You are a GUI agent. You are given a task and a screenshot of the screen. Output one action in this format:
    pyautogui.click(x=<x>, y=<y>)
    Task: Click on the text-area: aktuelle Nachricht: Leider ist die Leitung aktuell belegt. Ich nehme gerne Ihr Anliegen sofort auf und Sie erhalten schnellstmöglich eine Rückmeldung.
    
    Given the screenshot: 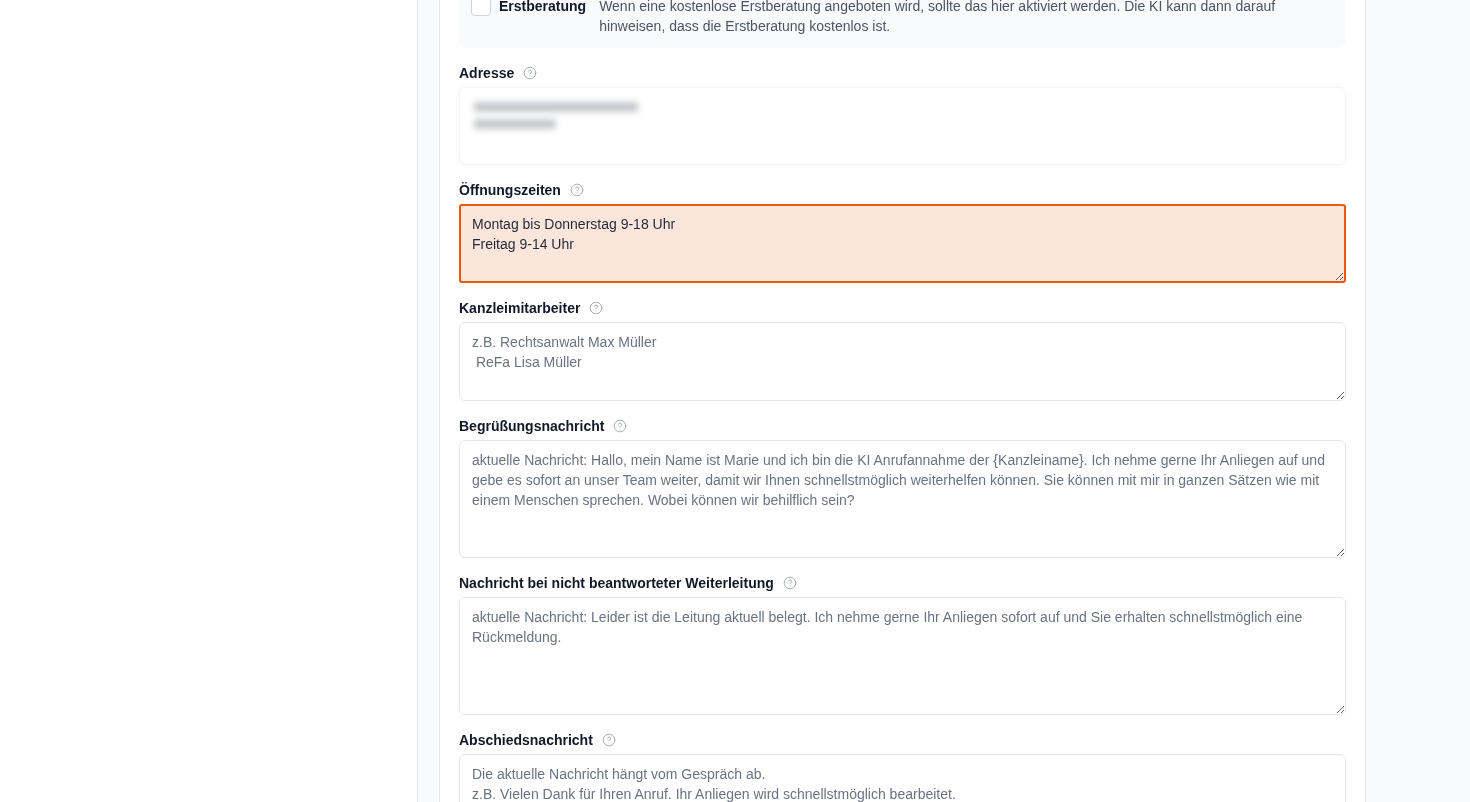 What is the action you would take?
    pyautogui.click(x=902, y=656)
    